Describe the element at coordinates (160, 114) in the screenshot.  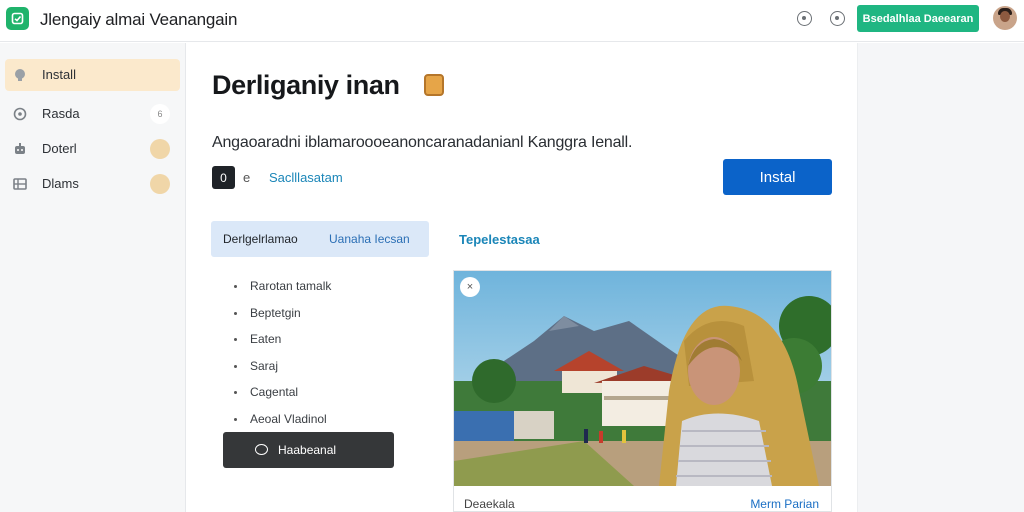
I see `sidebar-badge: 6` at that location.